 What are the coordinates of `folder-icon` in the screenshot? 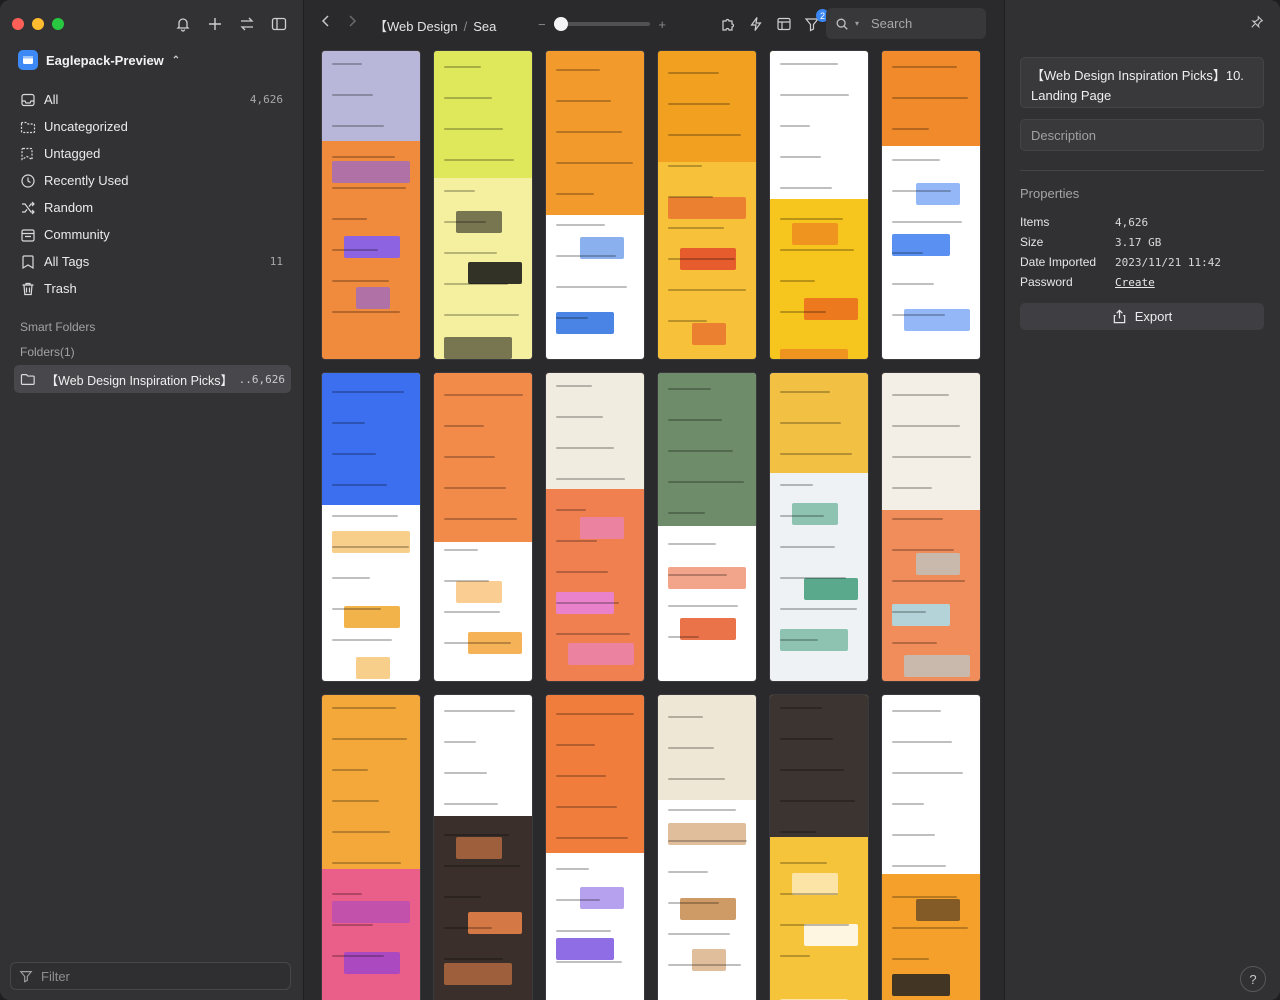 It's located at (27, 379).